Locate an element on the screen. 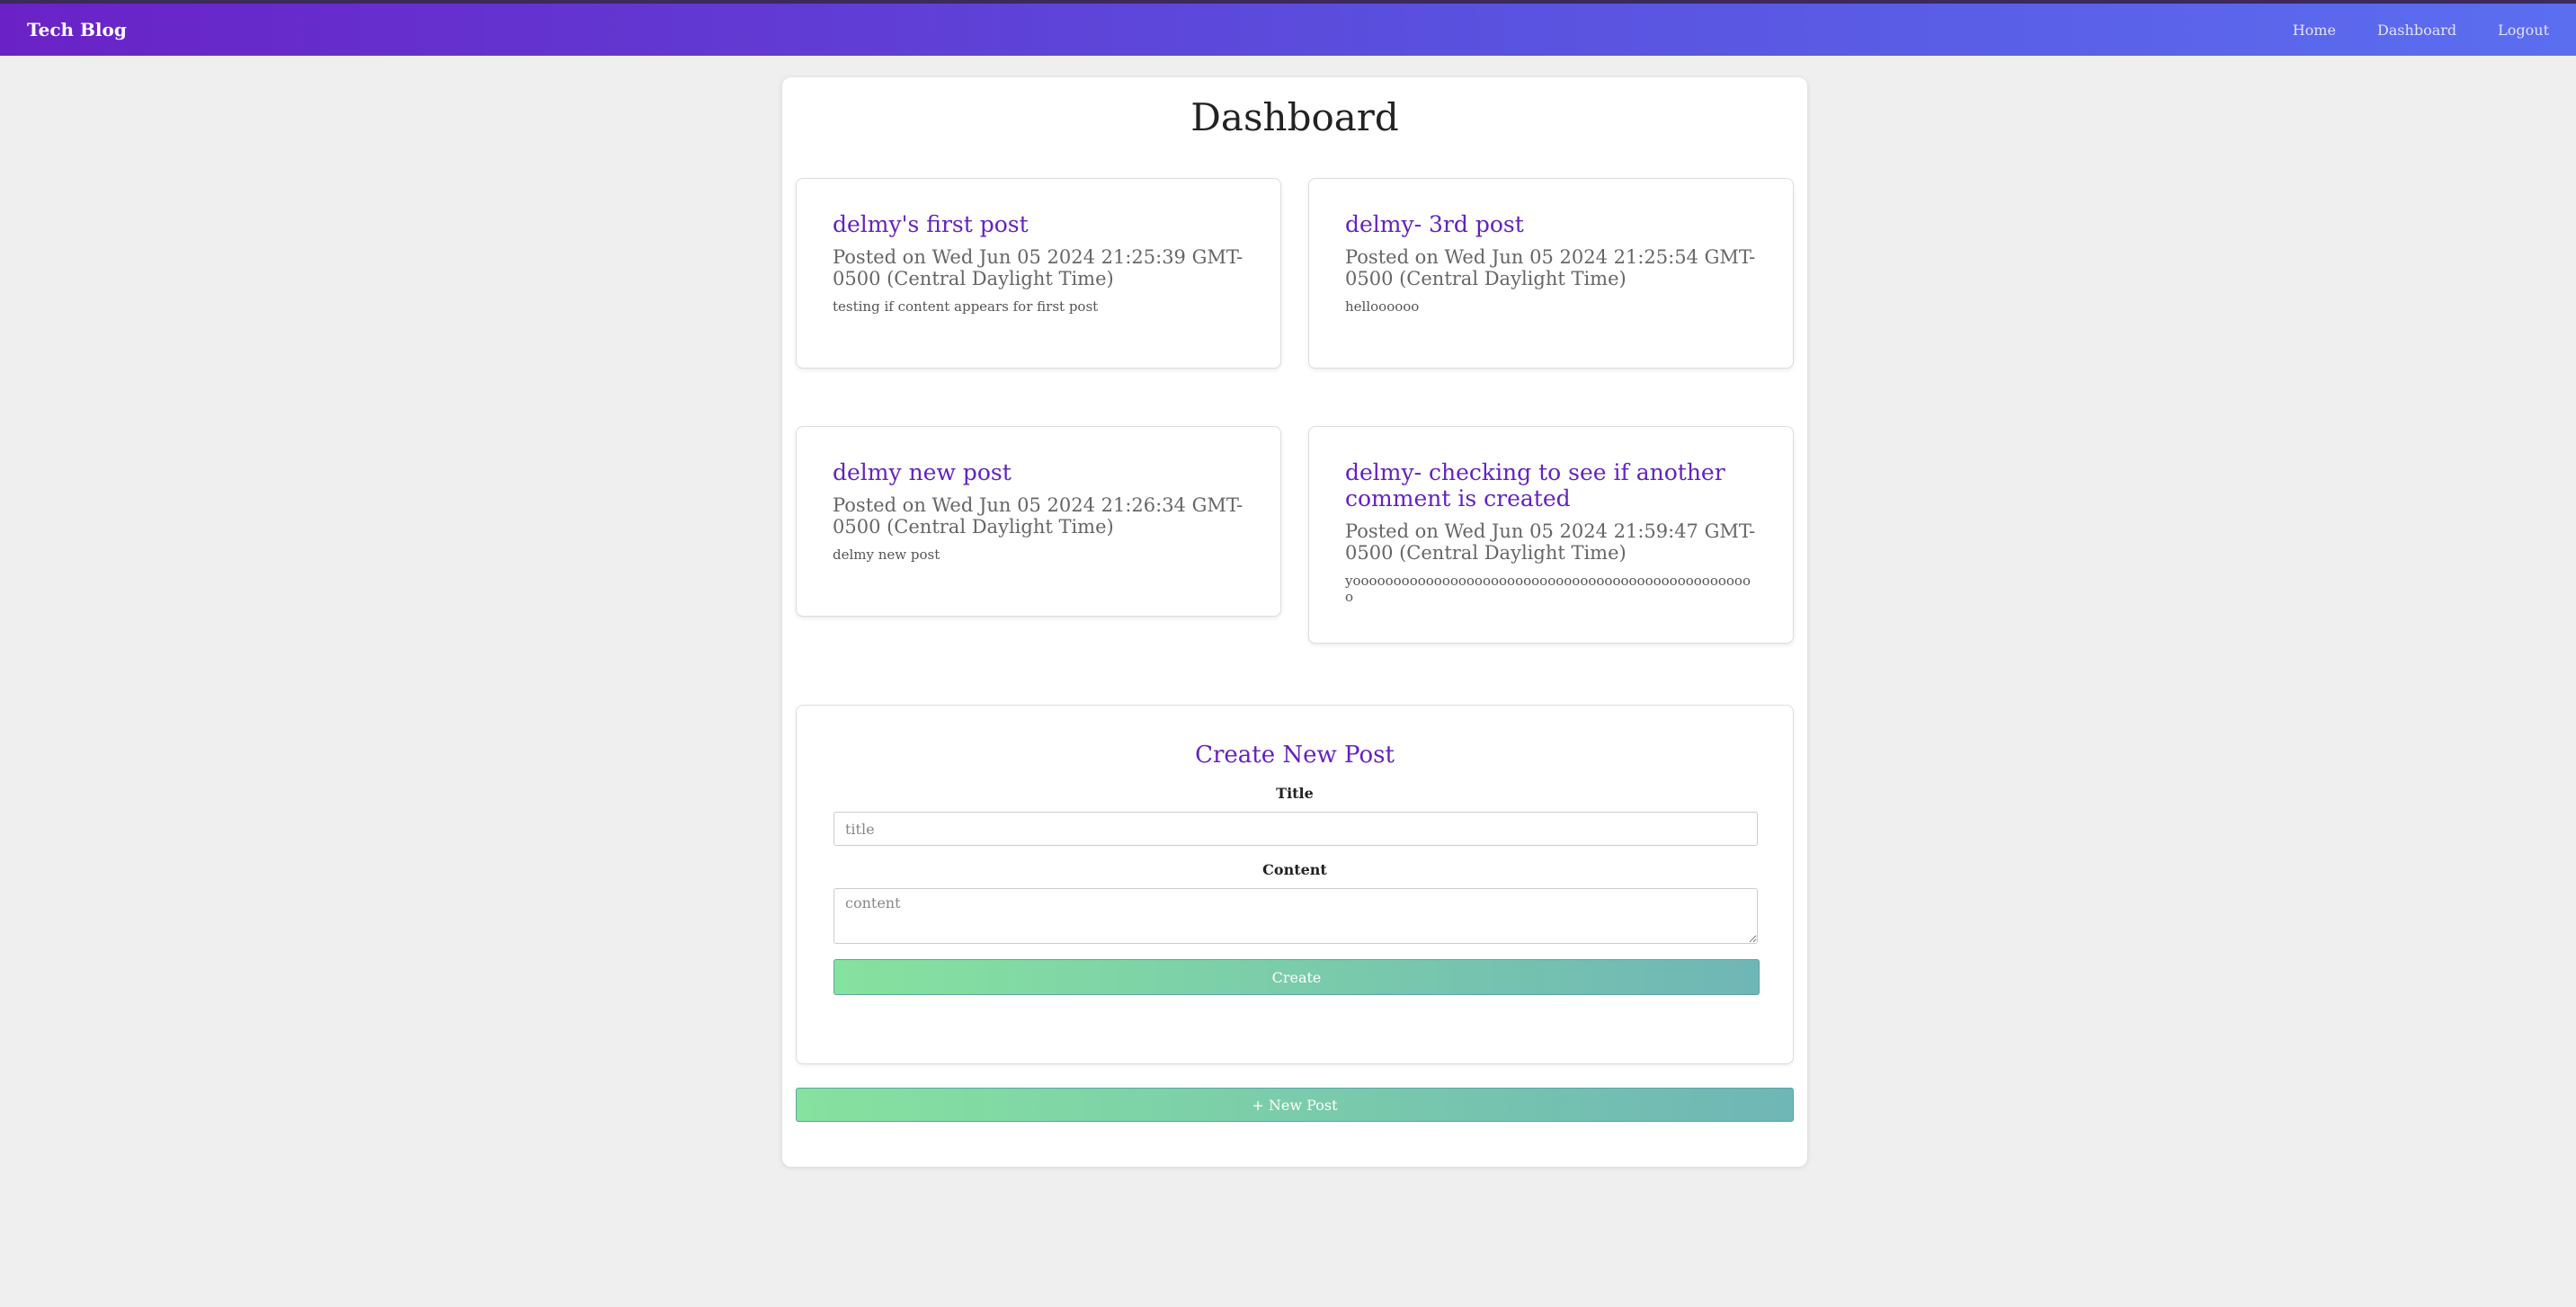  content-textarea is located at coordinates (1295, 916).